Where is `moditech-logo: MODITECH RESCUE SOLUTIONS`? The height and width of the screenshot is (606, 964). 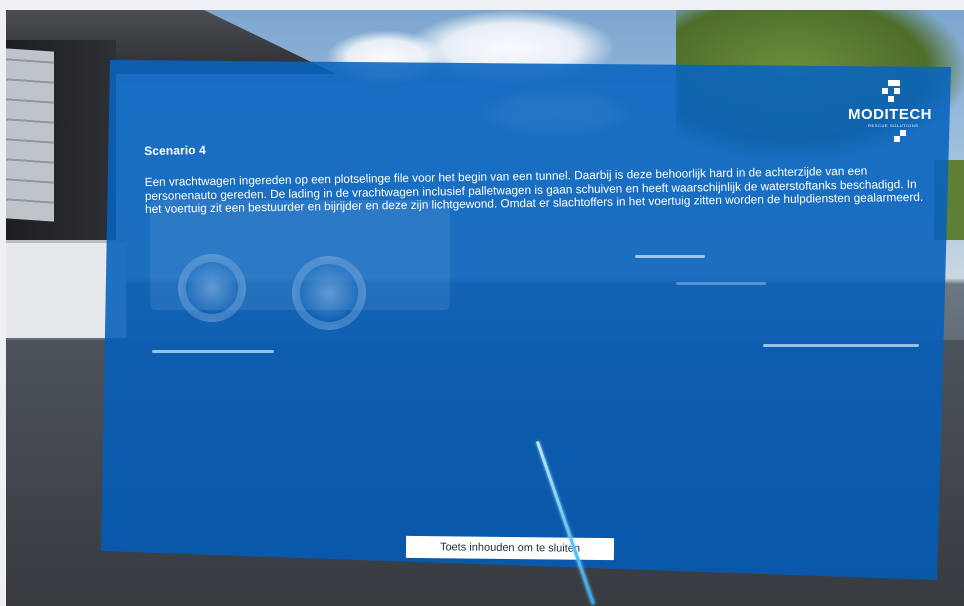 moditech-logo: MODITECH RESCUE SOLUTIONS is located at coordinates (894, 110).